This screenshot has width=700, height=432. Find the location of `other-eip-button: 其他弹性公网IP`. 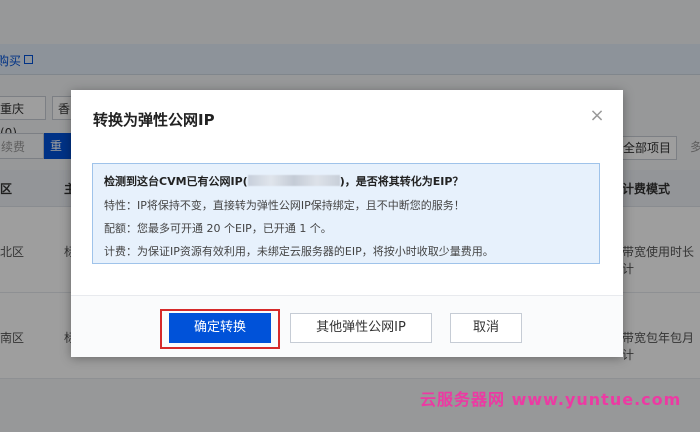

other-eip-button: 其他弹性公网IP is located at coordinates (361, 328).